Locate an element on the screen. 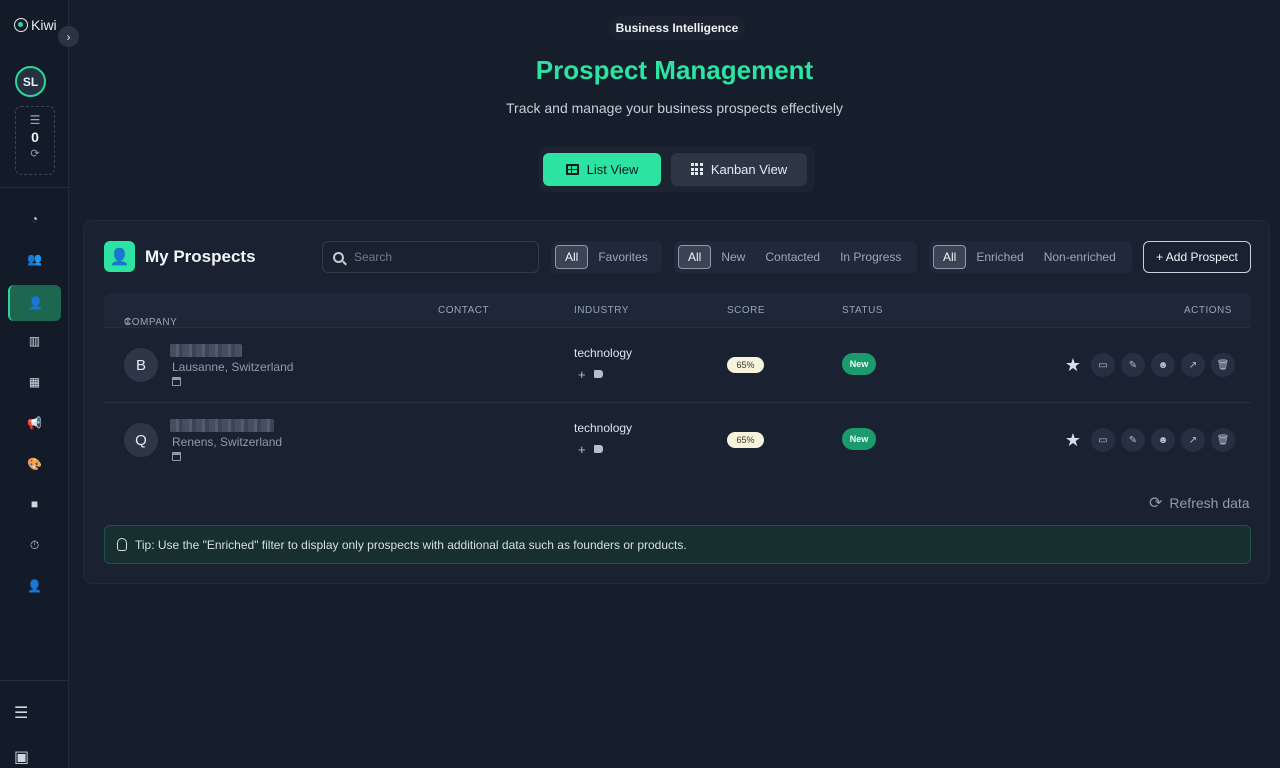 The image size is (1280, 768). kanban-view-button: Kanban View is located at coordinates (739, 169).